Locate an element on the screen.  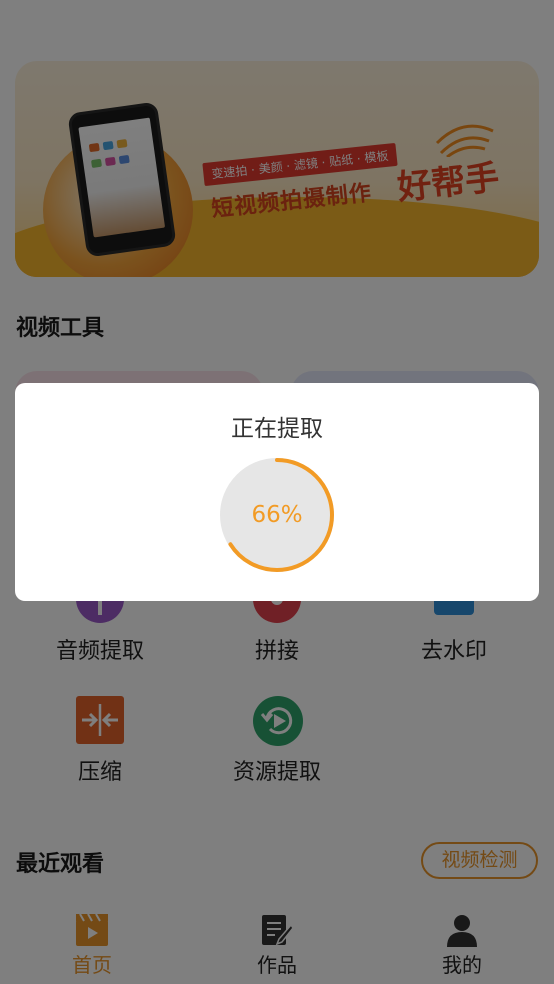
dialog-title: 正在提取 is located at coordinates (277, 429).